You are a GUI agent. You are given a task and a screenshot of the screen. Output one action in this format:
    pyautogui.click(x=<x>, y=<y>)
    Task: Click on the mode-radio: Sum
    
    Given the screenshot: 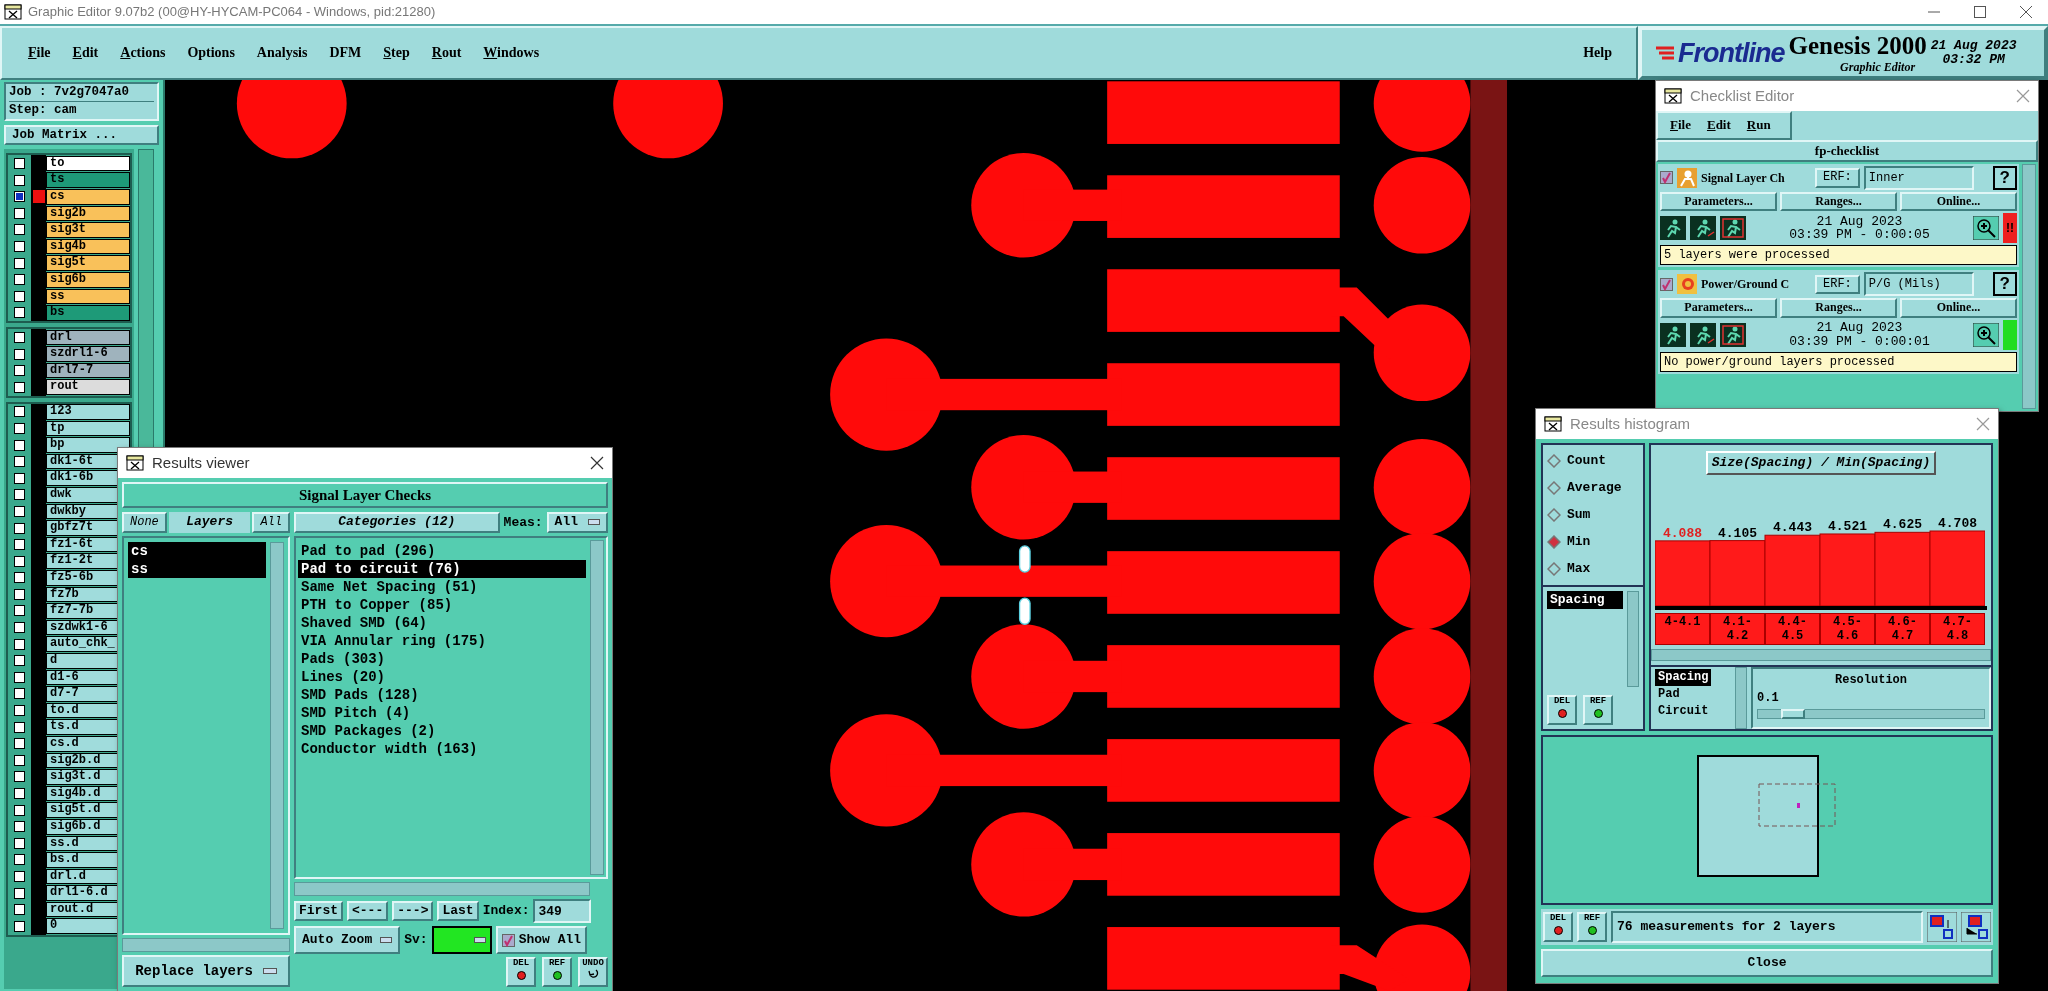 What is the action you would take?
    pyautogui.click(x=1593, y=515)
    